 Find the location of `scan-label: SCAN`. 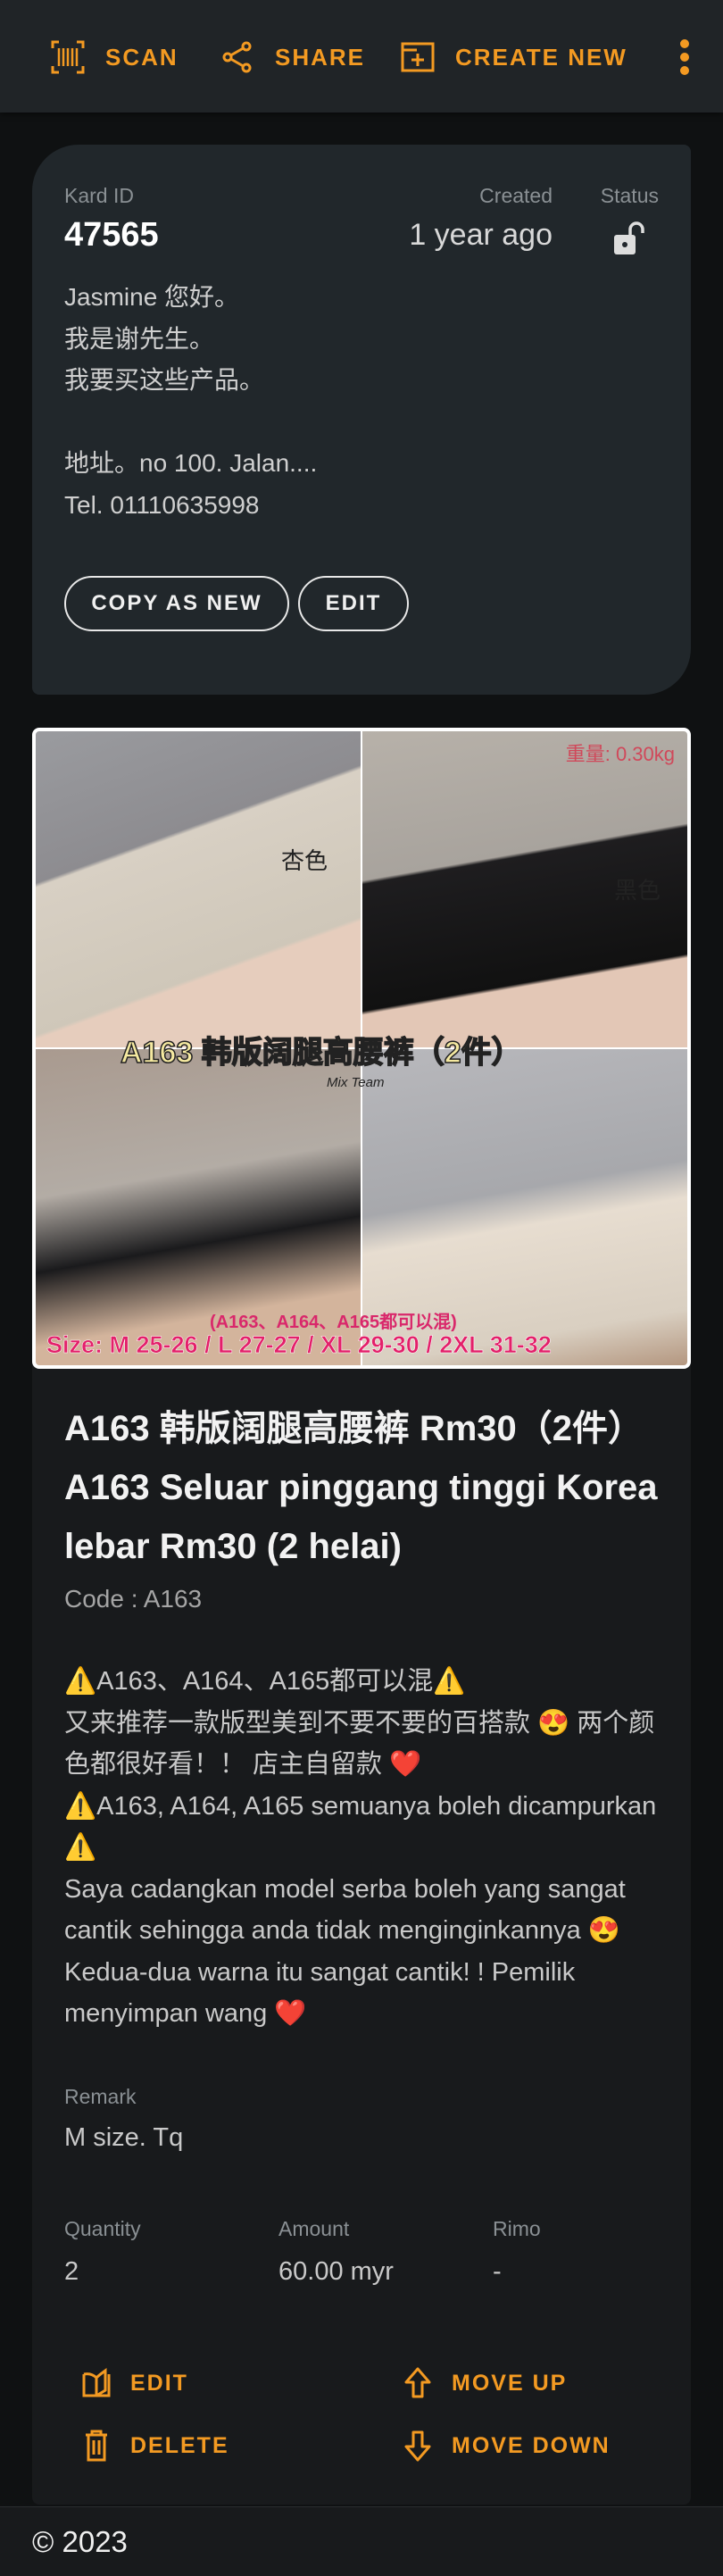

scan-label: SCAN is located at coordinates (142, 57).